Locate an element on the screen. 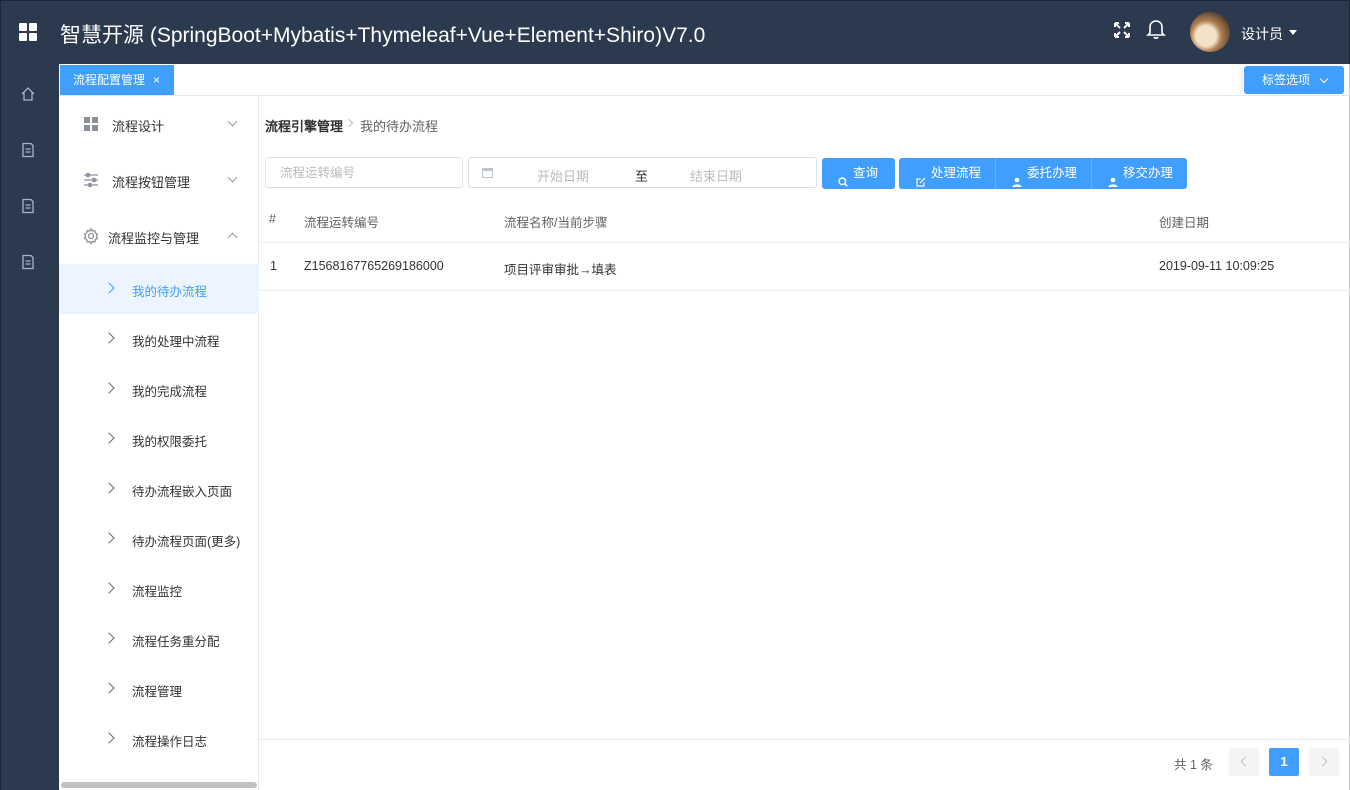 The width and height of the screenshot is (1350, 790). chevron-left-icon is located at coordinates (1245, 761).